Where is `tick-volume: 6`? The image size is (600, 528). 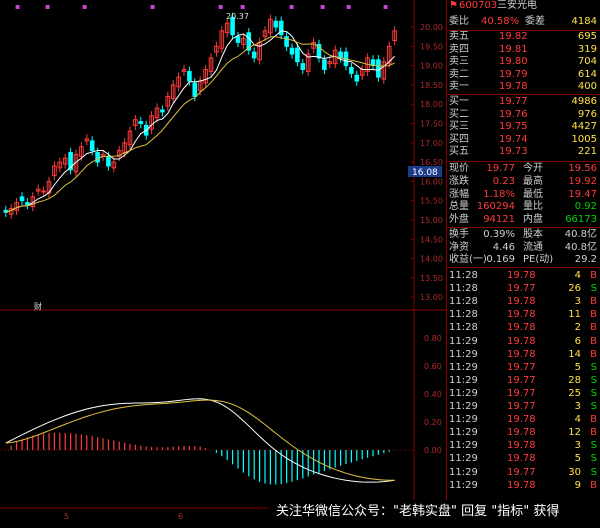
tick-volume: 6 is located at coordinates (577, 341).